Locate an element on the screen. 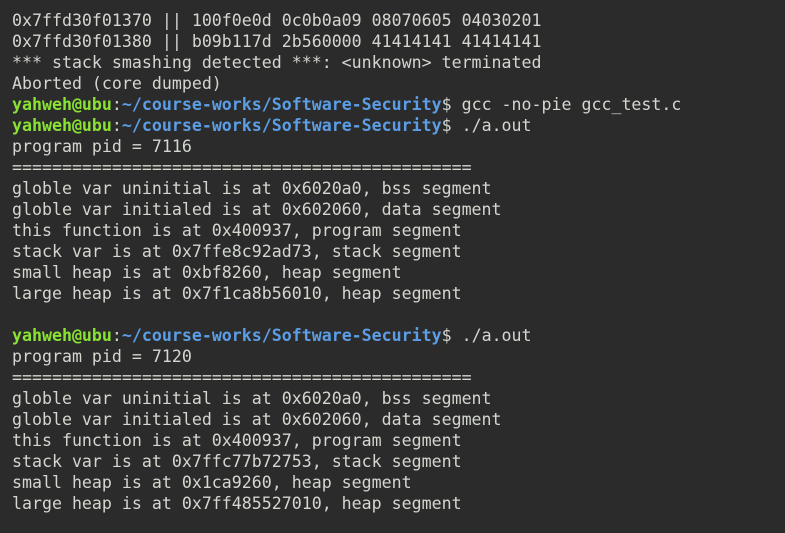 The height and width of the screenshot is (533, 785). command-text: gcc -no-pie gcc_test.c is located at coordinates (571, 104).